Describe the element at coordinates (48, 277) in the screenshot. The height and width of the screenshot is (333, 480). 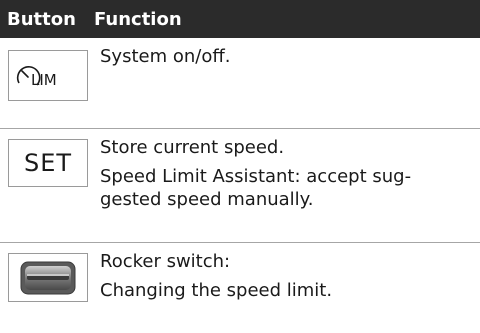
I see `rocker-switch-icon` at that location.